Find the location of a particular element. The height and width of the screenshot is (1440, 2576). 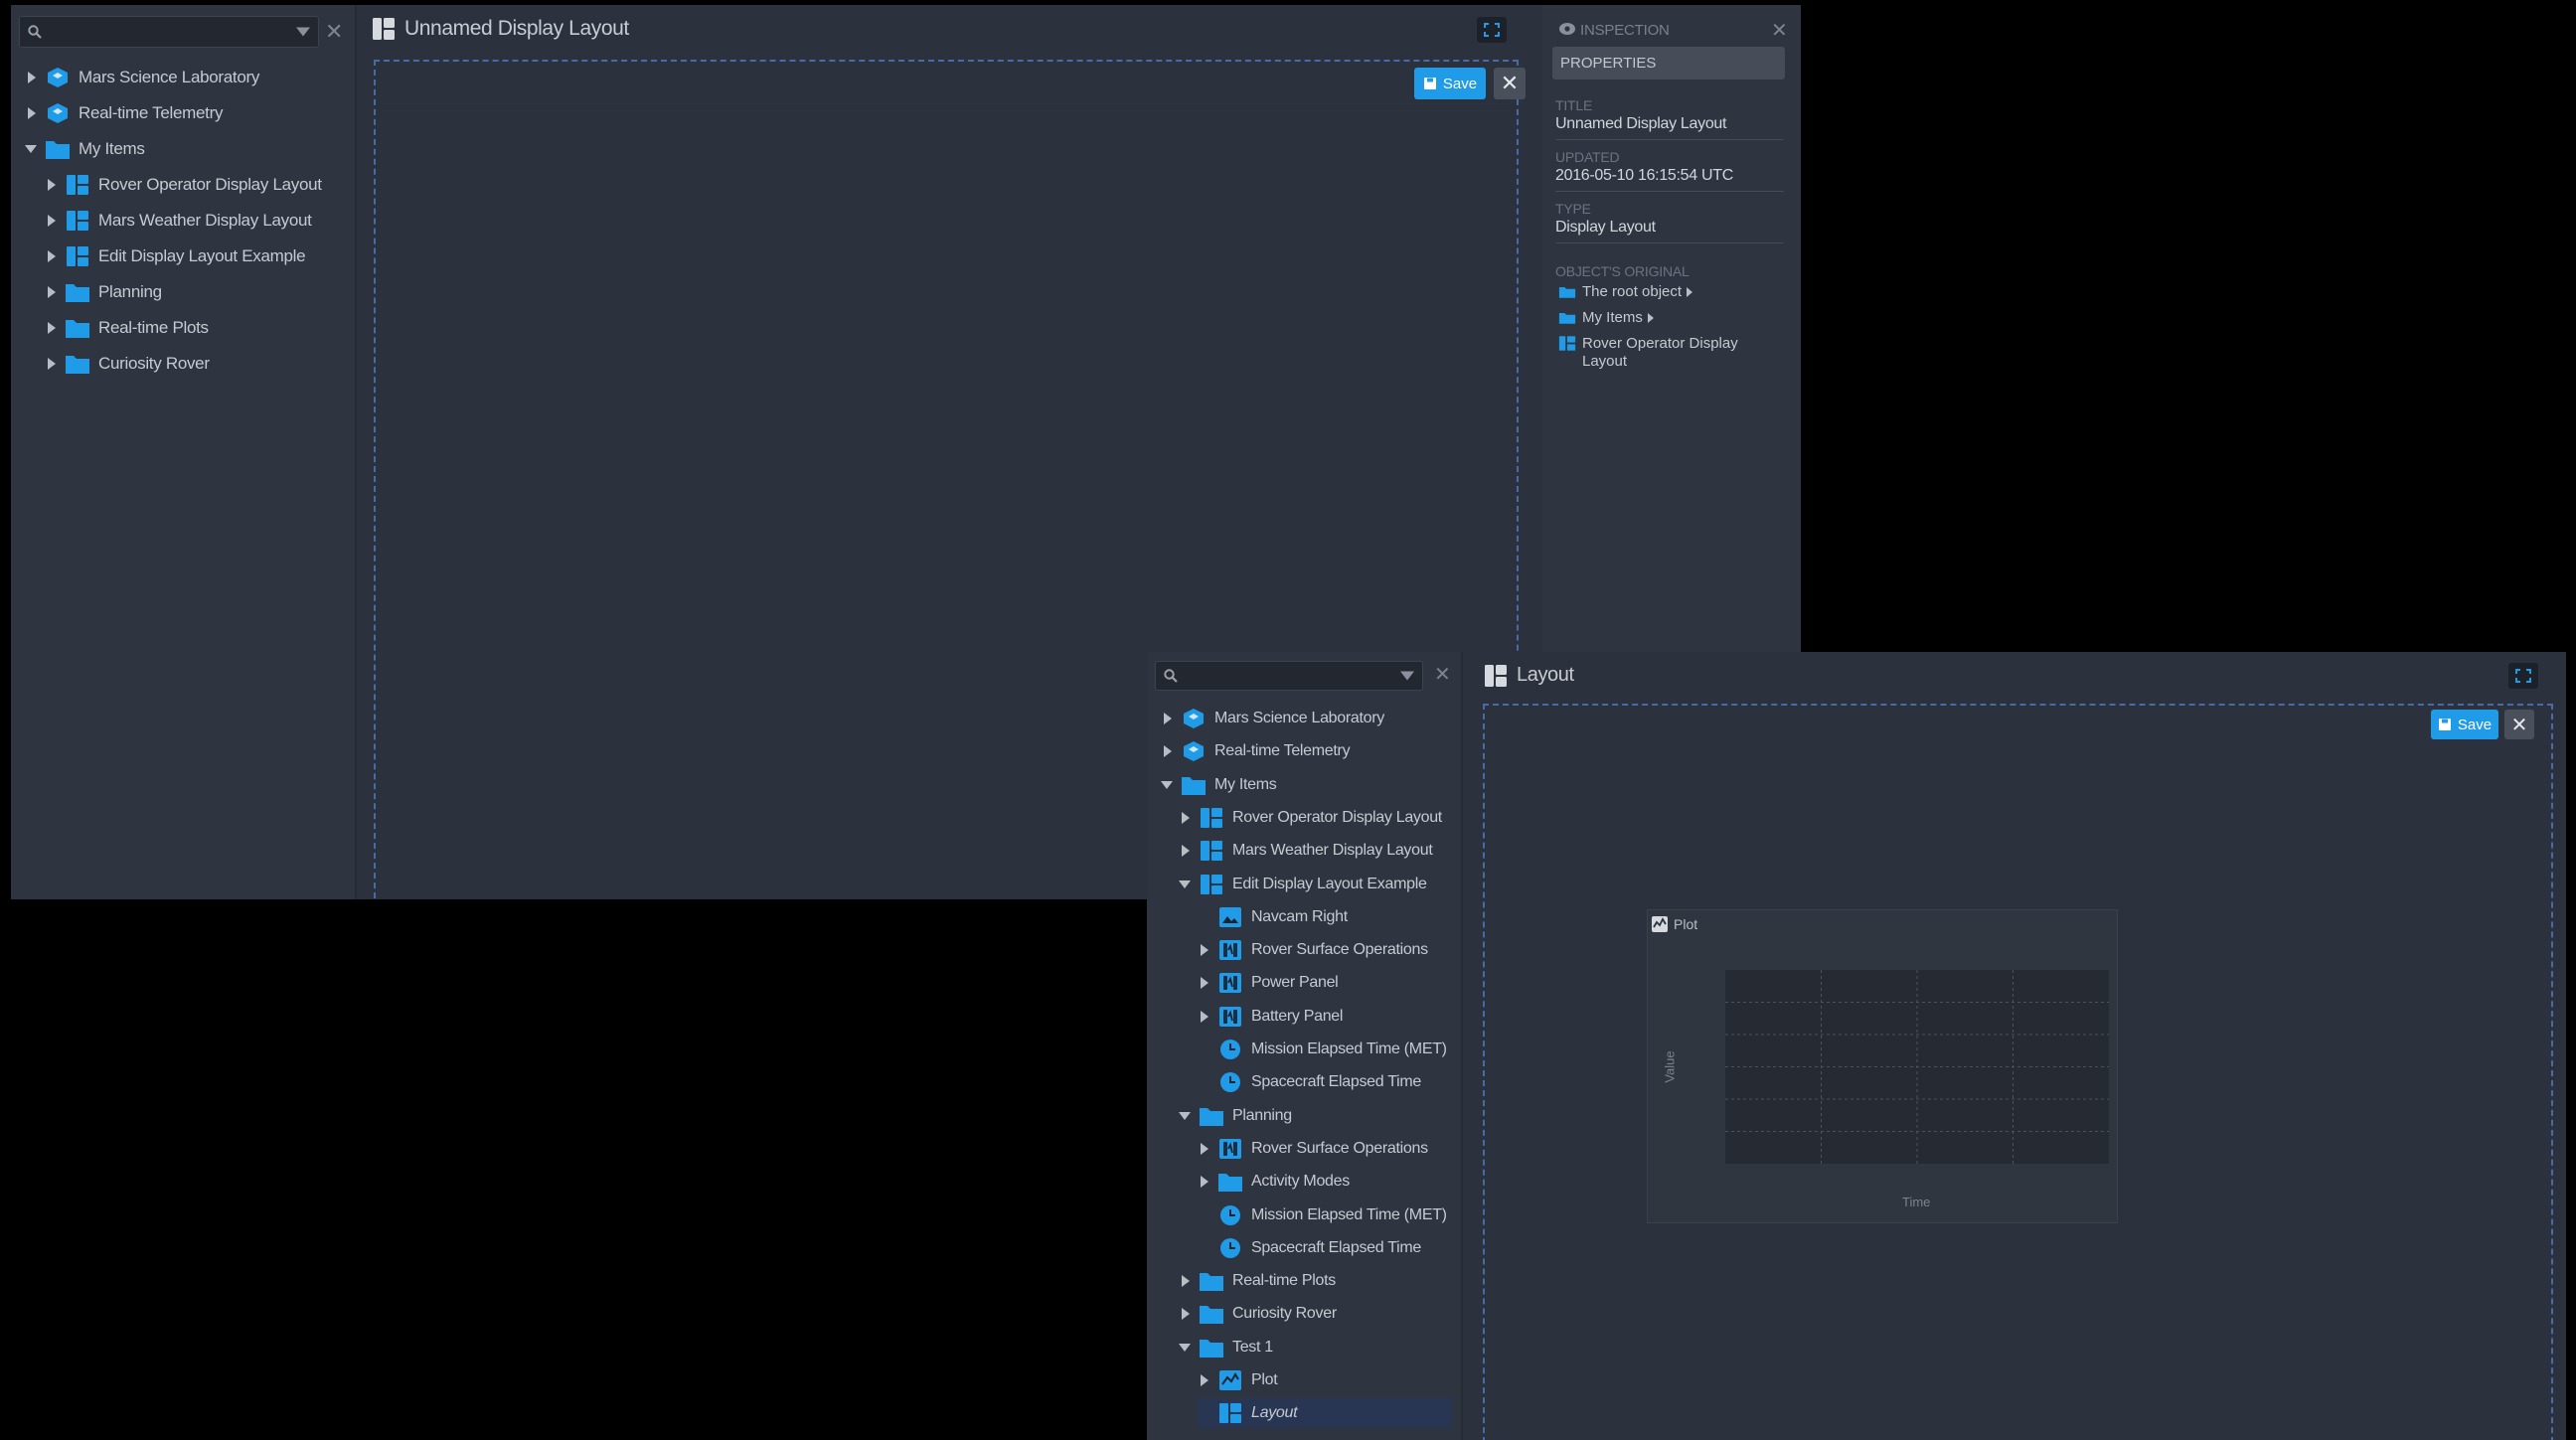

tree-item-label: Battery Panel is located at coordinates (1297, 1016).